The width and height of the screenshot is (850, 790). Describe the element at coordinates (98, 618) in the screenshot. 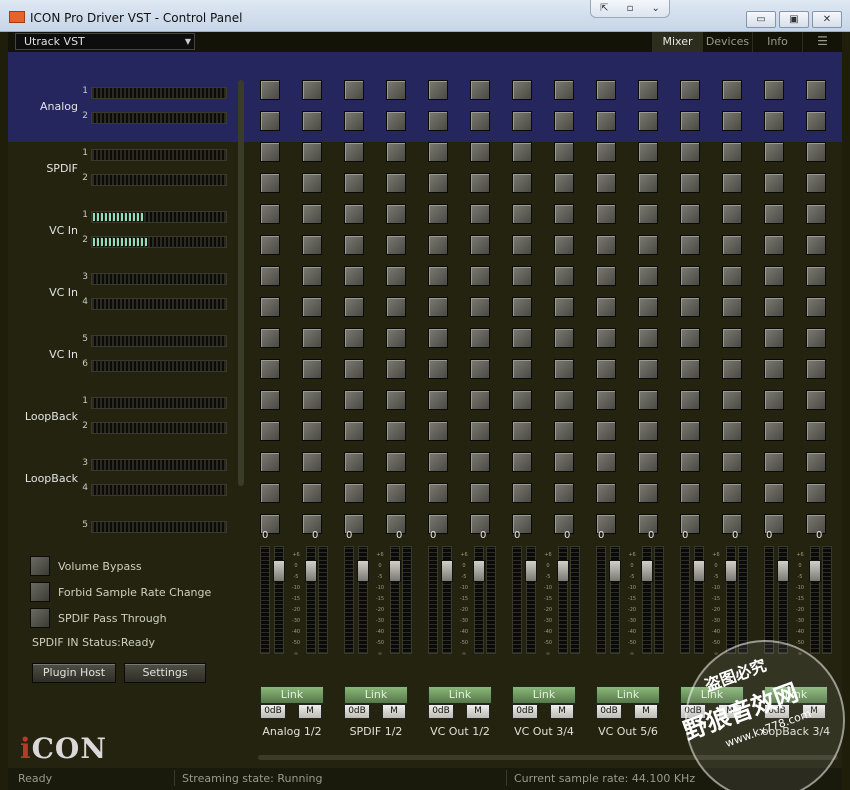

I see `option-spdif-pass-through: SPDIF Pass Through` at that location.